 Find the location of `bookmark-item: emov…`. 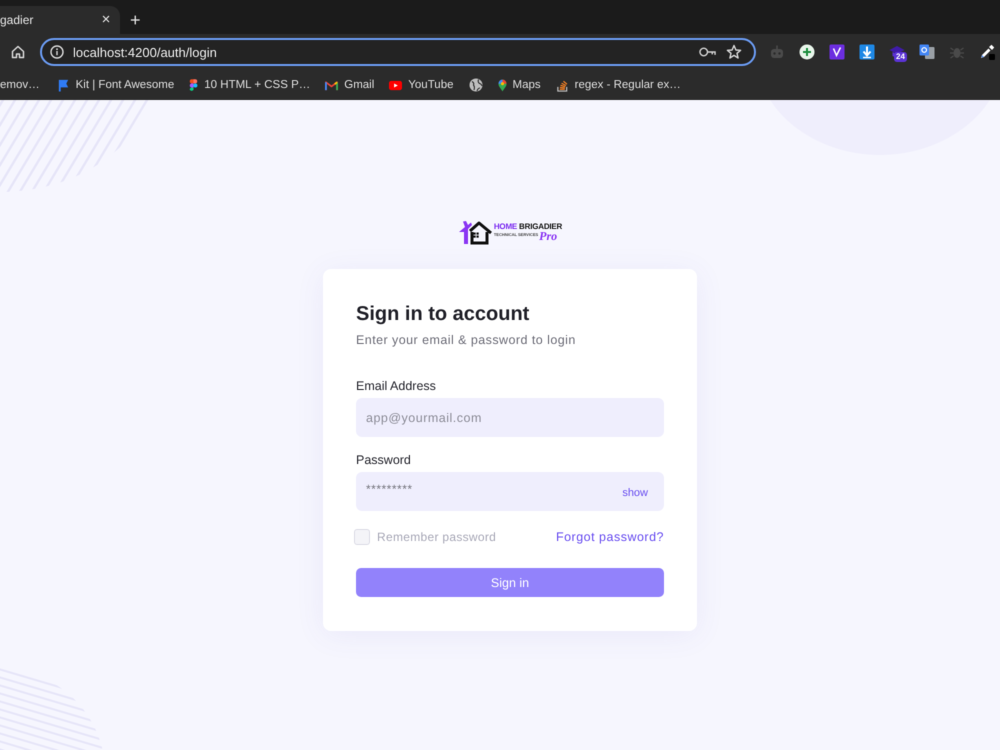

bookmark-item: emov… is located at coordinates (20, 85).